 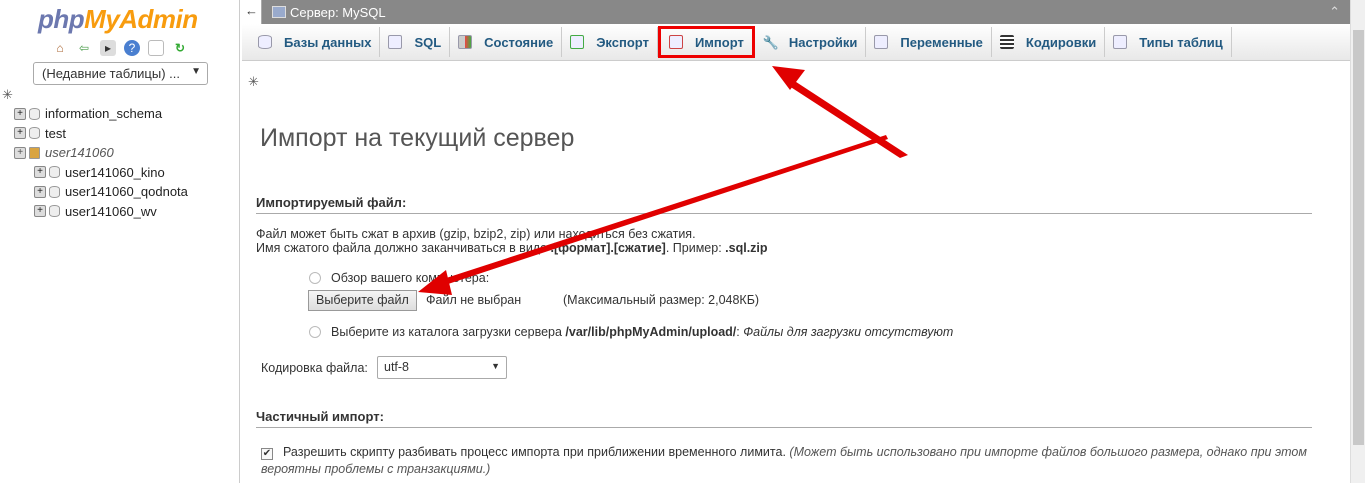 What do you see at coordinates (706, 42) in the screenshot?
I see `tab-import: Импорт` at bounding box center [706, 42].